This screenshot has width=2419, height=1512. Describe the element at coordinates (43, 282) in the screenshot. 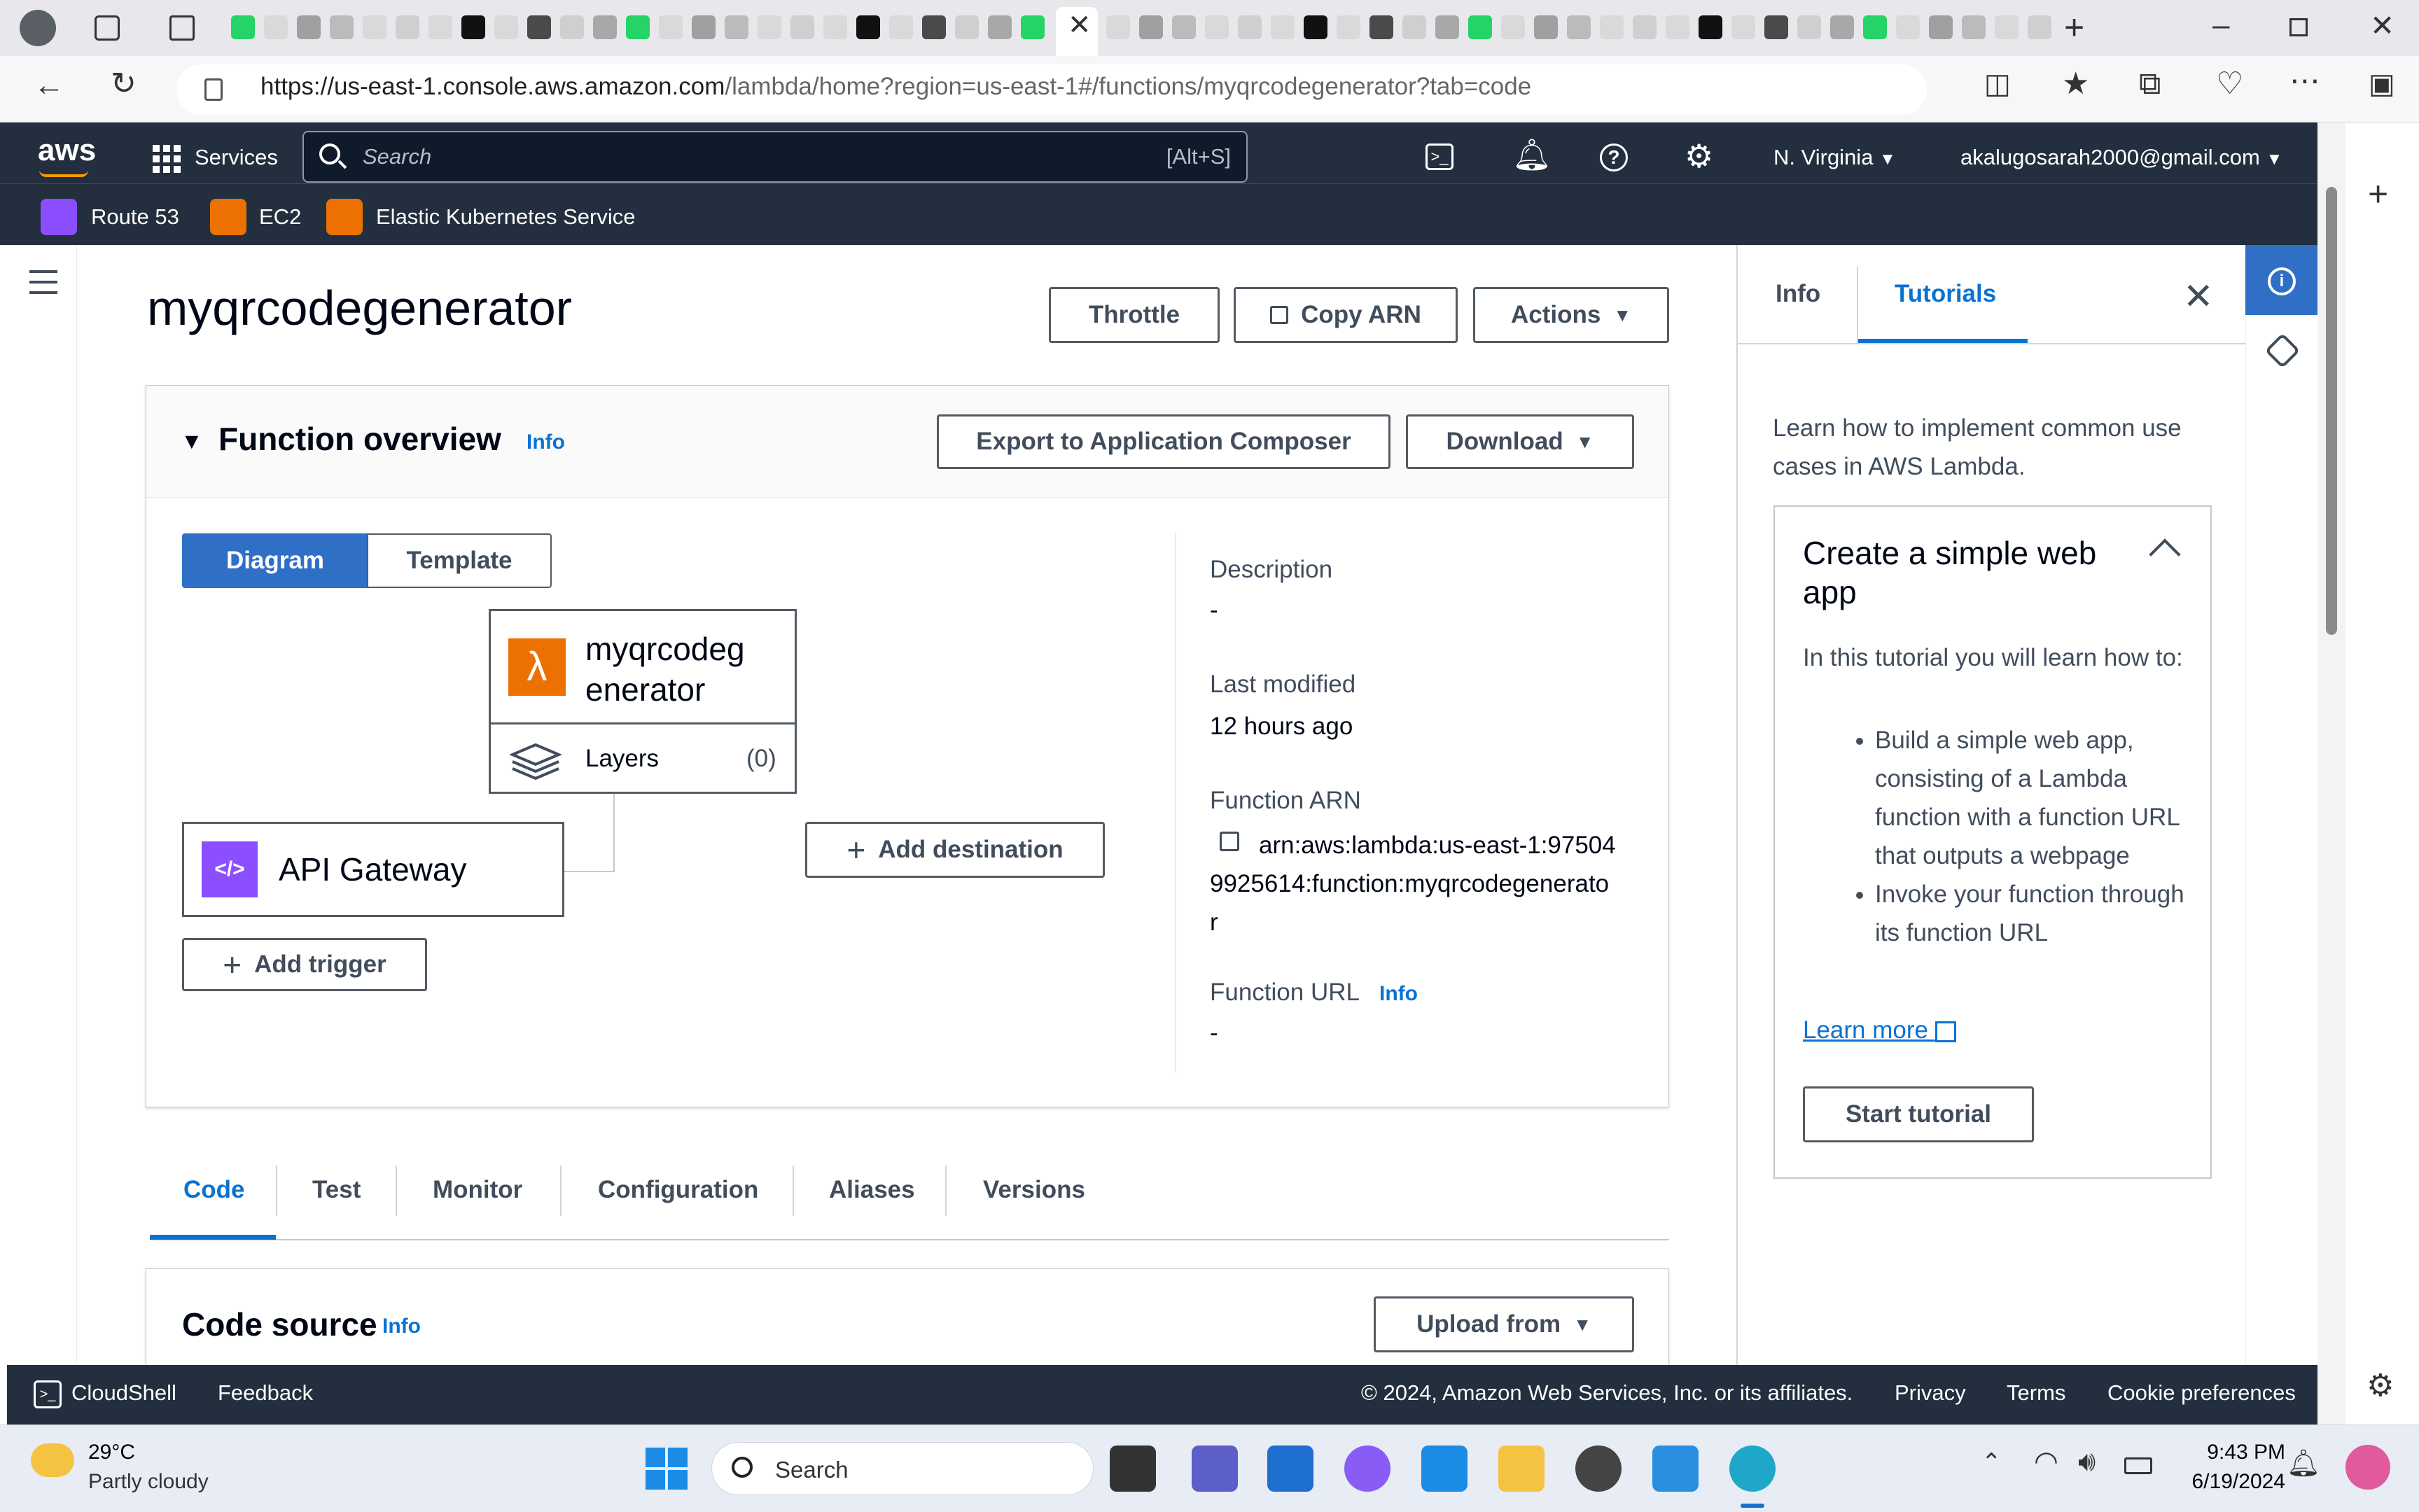

I see `hamburger-menu-icon` at that location.